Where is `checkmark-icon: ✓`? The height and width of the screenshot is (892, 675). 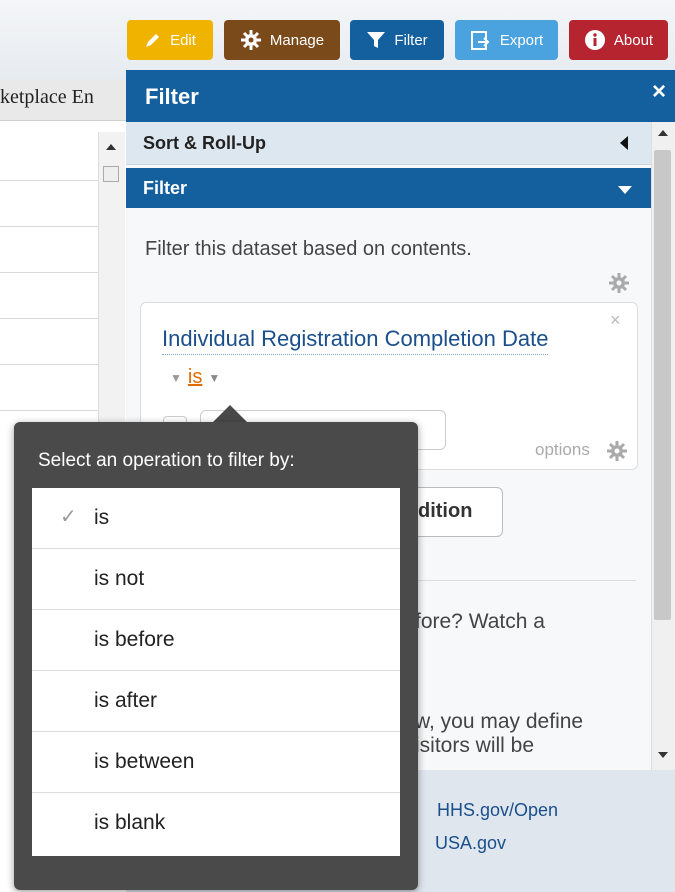
checkmark-icon: ✓ is located at coordinates (68, 517).